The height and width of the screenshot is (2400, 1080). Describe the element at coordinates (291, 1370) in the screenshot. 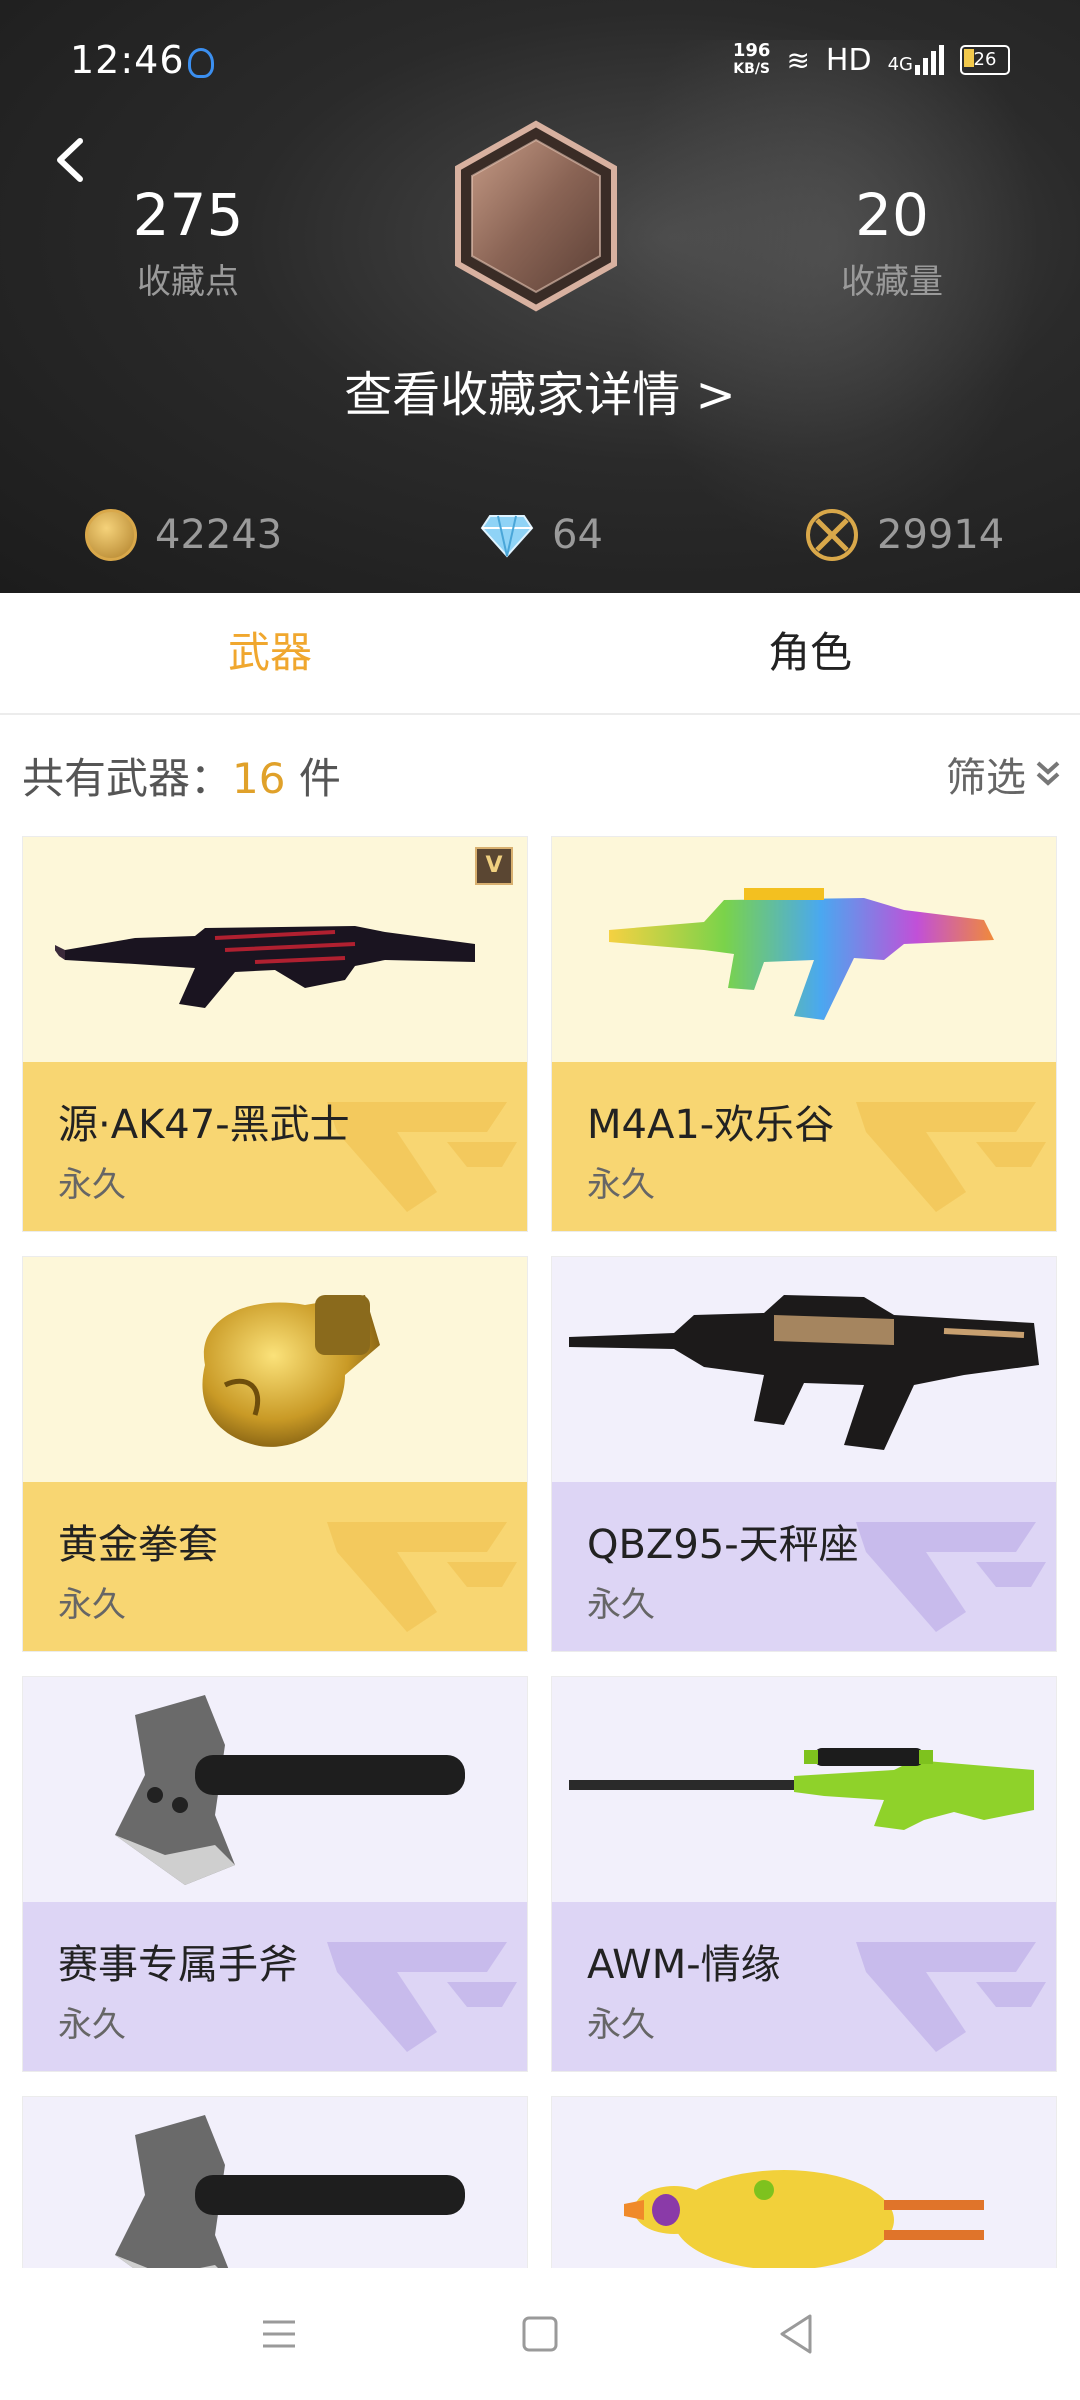

I see `golden-boxing-glove-icon` at that location.